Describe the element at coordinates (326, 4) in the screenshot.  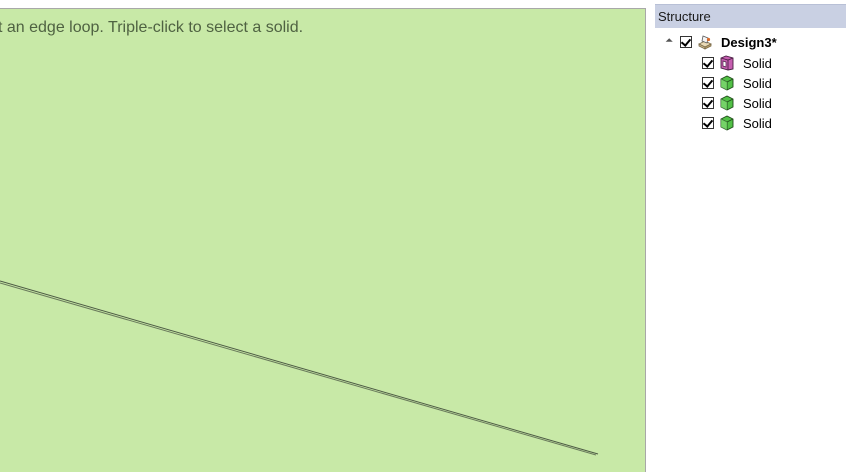
I see `top-strip` at that location.